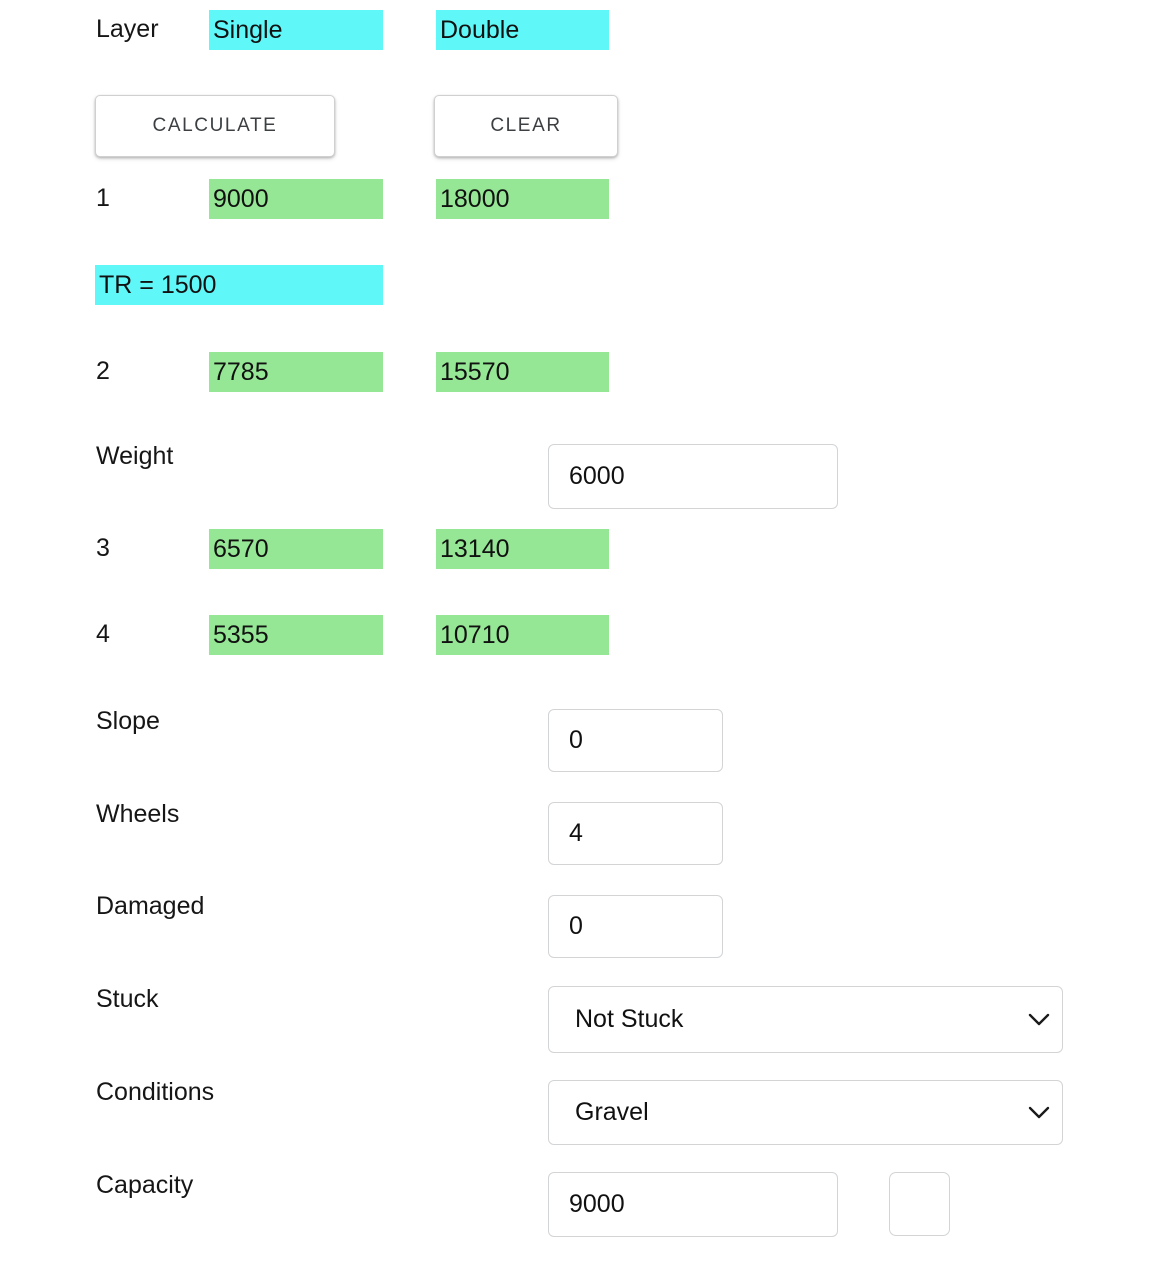 This screenshot has width=1165, height=1261. Describe the element at coordinates (145, 1185) in the screenshot. I see `capacity-label: Capacity` at that location.